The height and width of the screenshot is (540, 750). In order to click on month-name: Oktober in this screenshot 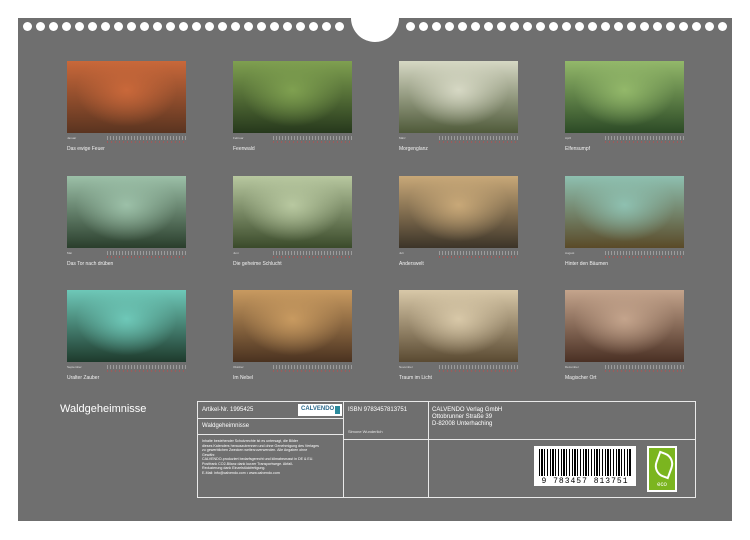, I will do `click(238, 367)`.